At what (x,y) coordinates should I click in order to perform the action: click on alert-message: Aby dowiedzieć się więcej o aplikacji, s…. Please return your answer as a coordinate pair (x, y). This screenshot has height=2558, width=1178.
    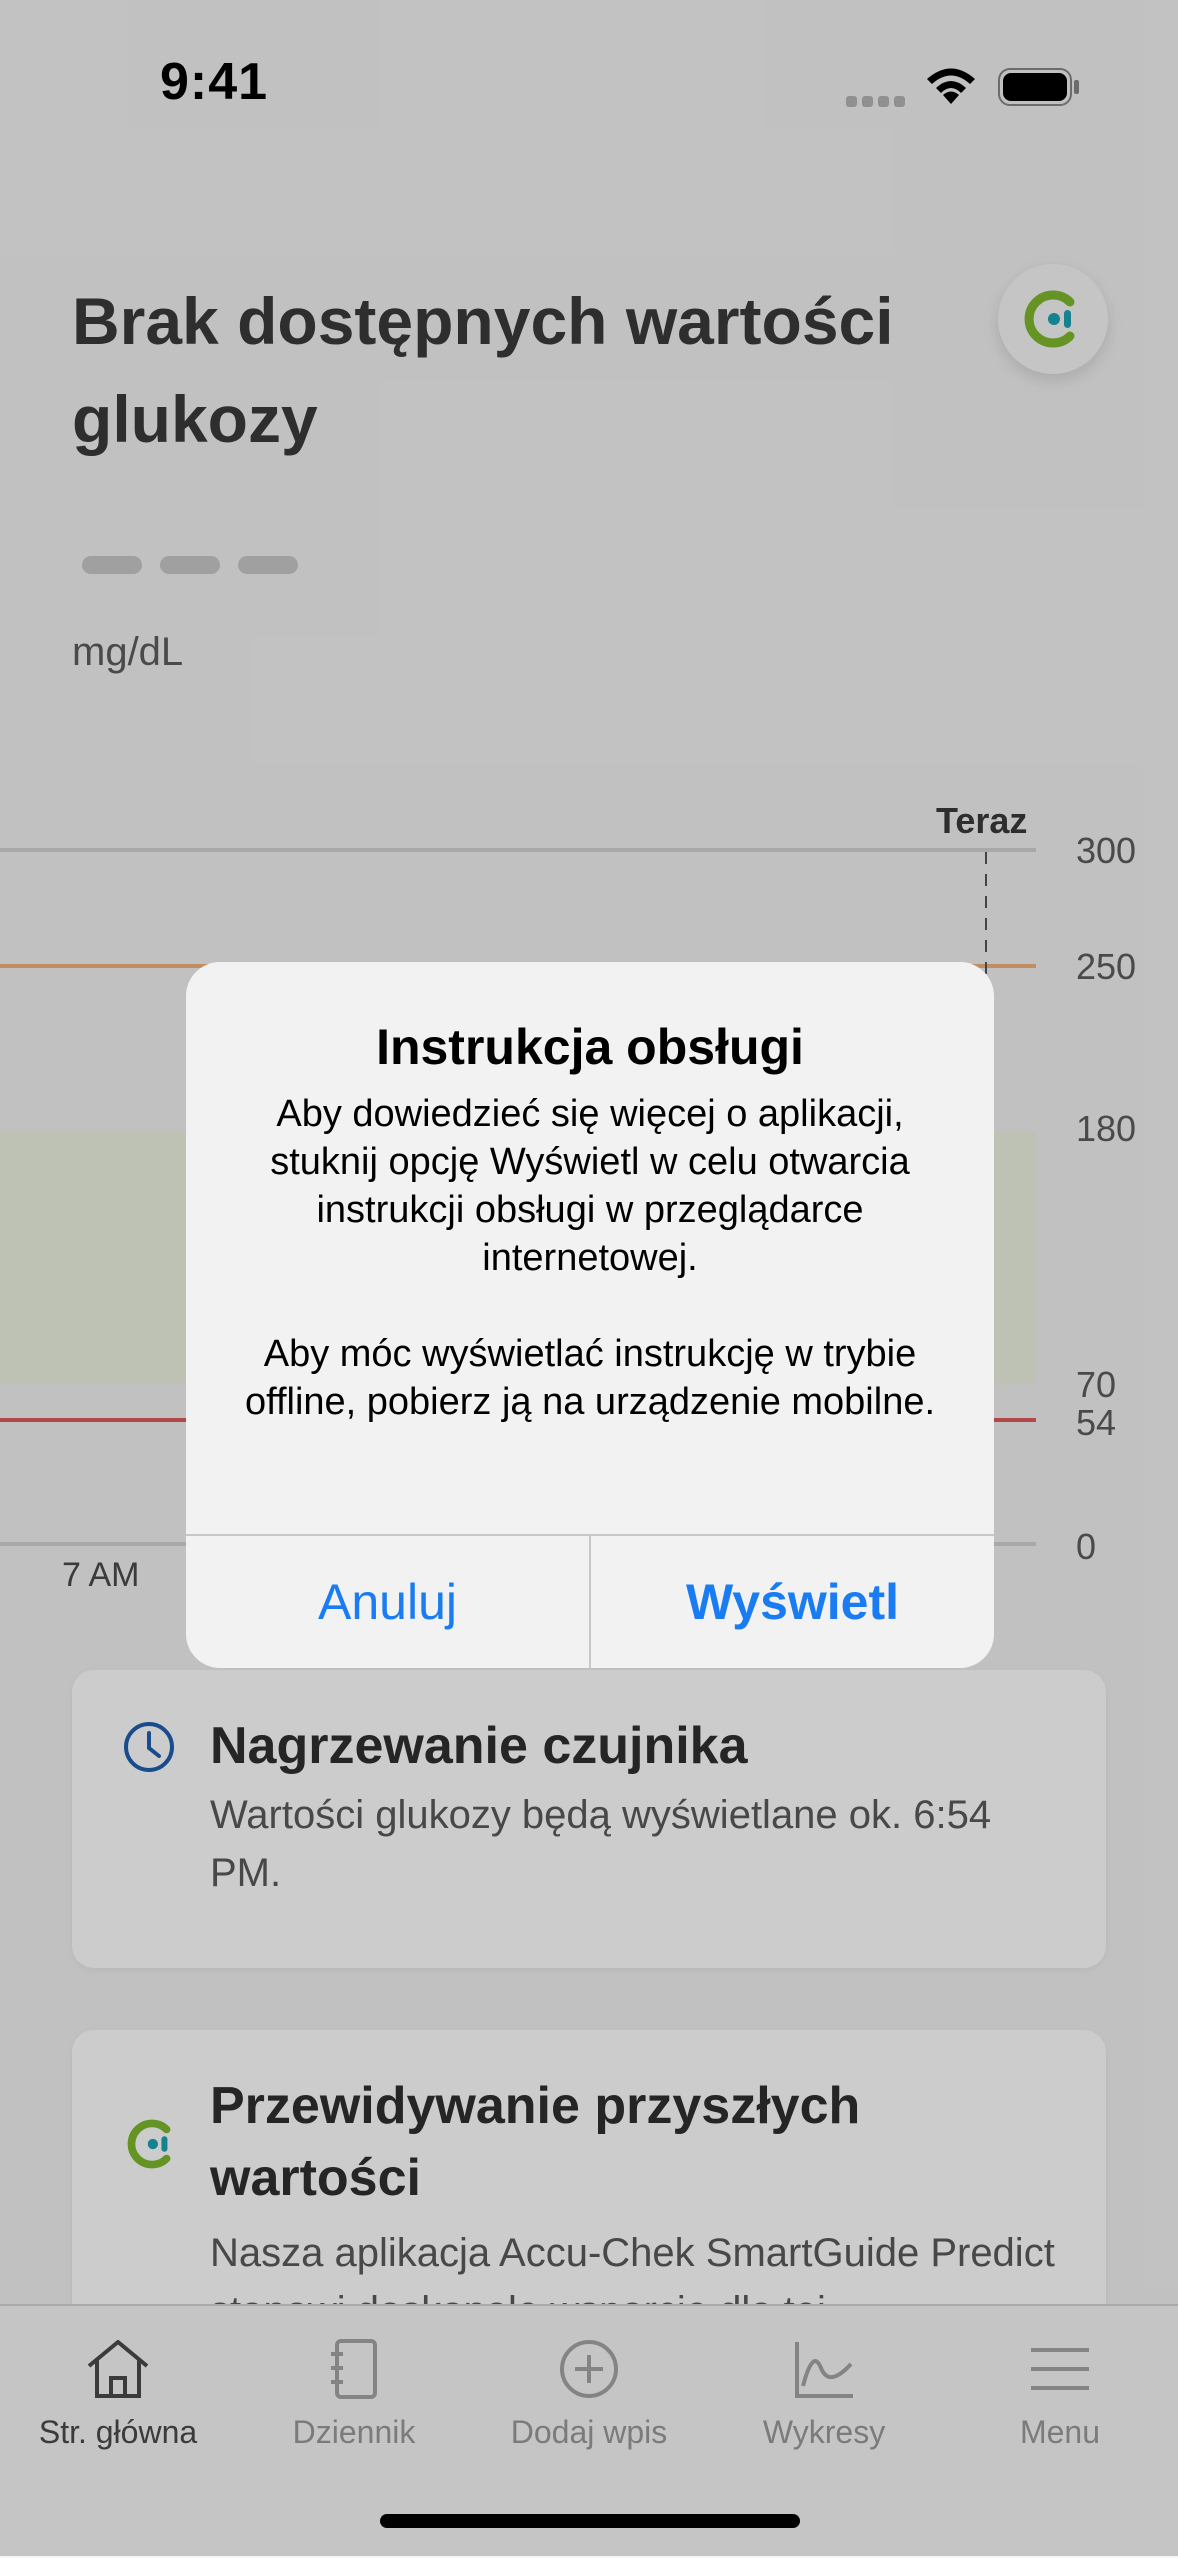
    Looking at the image, I should click on (590, 1258).